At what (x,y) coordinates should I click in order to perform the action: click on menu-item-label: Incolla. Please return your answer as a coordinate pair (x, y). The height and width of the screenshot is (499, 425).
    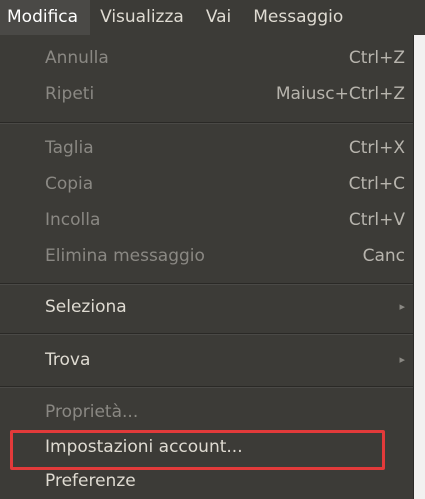
    Looking at the image, I should click on (73, 220).